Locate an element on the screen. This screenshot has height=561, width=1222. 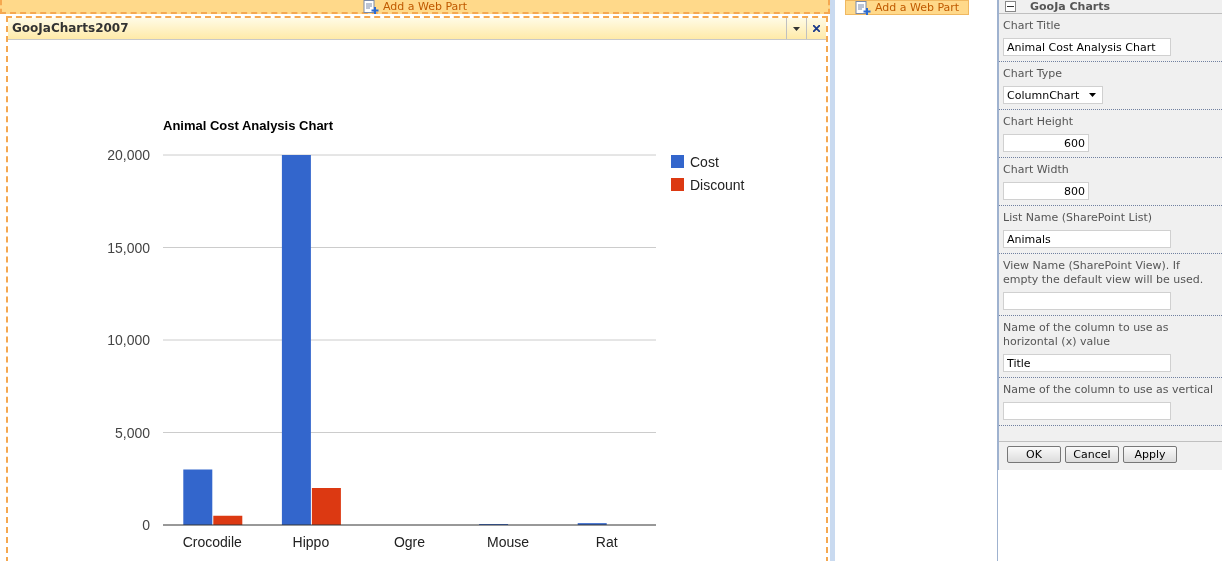
y-axis-label: 0 is located at coordinates (146, 525).